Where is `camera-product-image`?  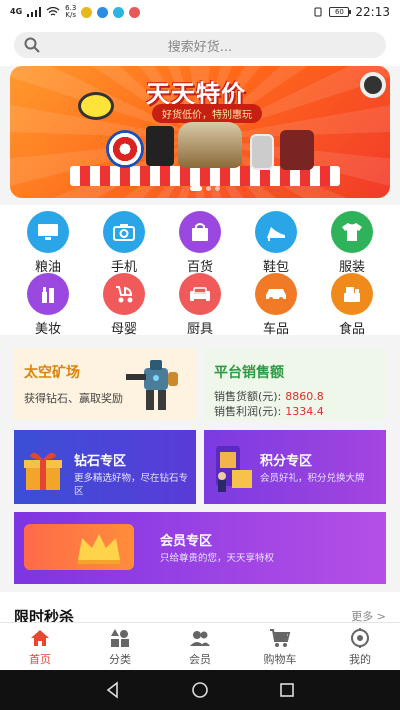 camera-product-image is located at coordinates (373, 85).